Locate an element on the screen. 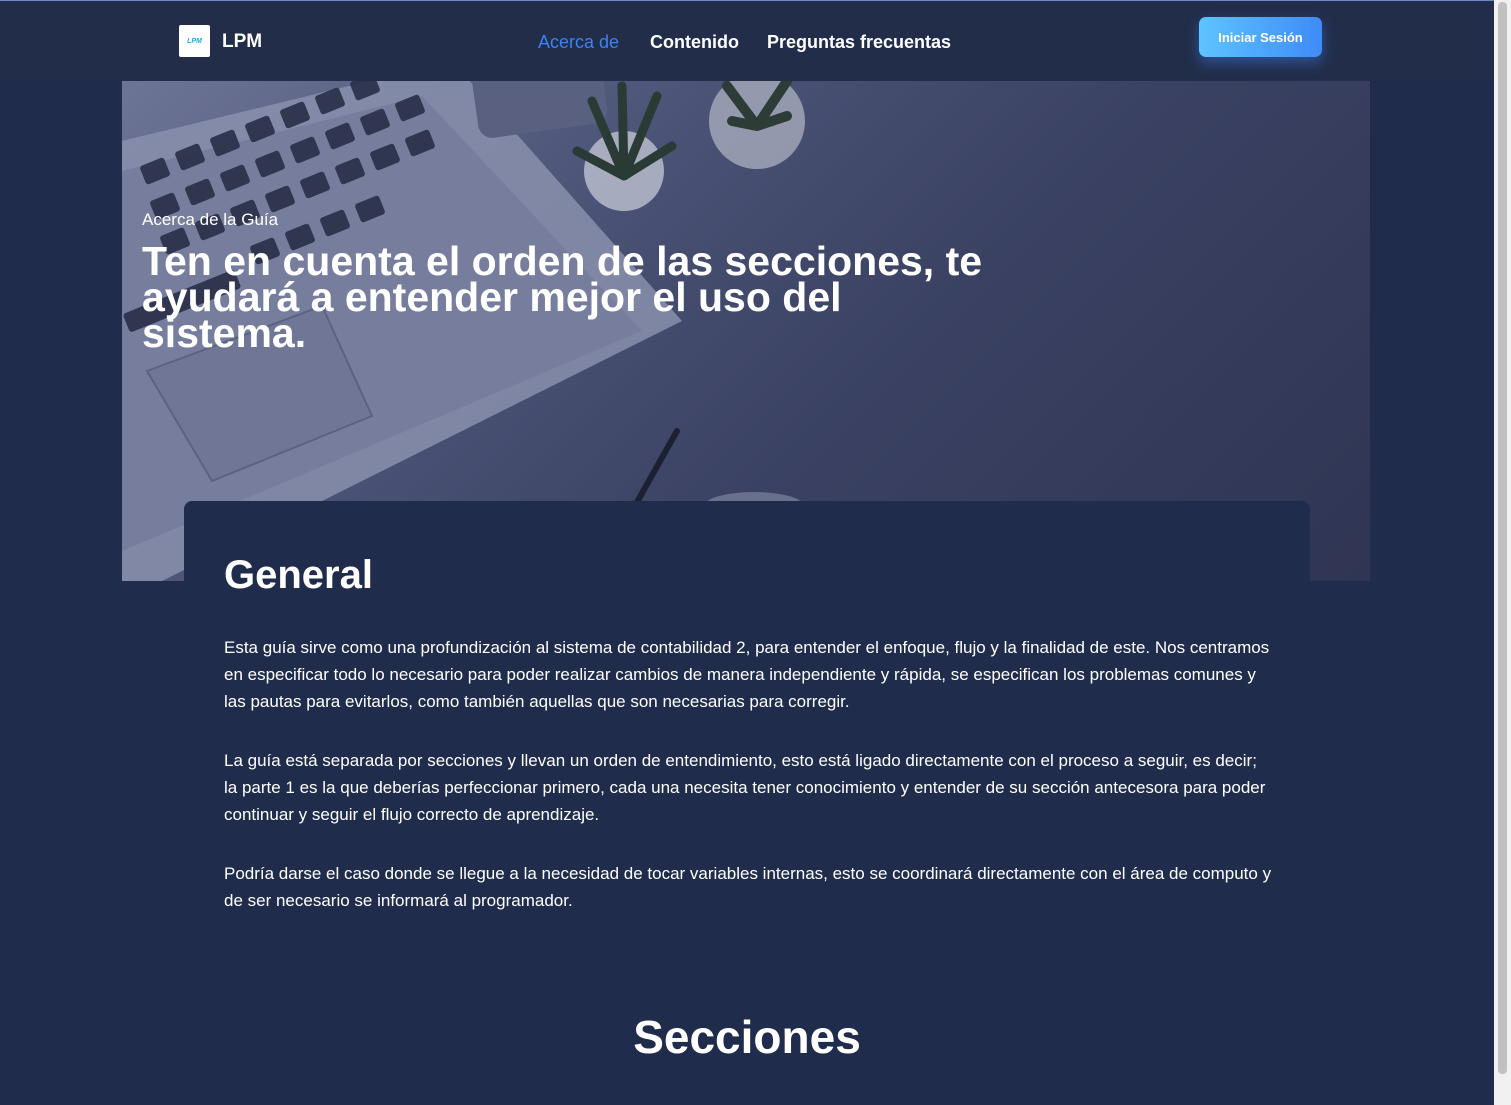 The height and width of the screenshot is (1105, 1511). pen-illustration is located at coordinates (654, 471).